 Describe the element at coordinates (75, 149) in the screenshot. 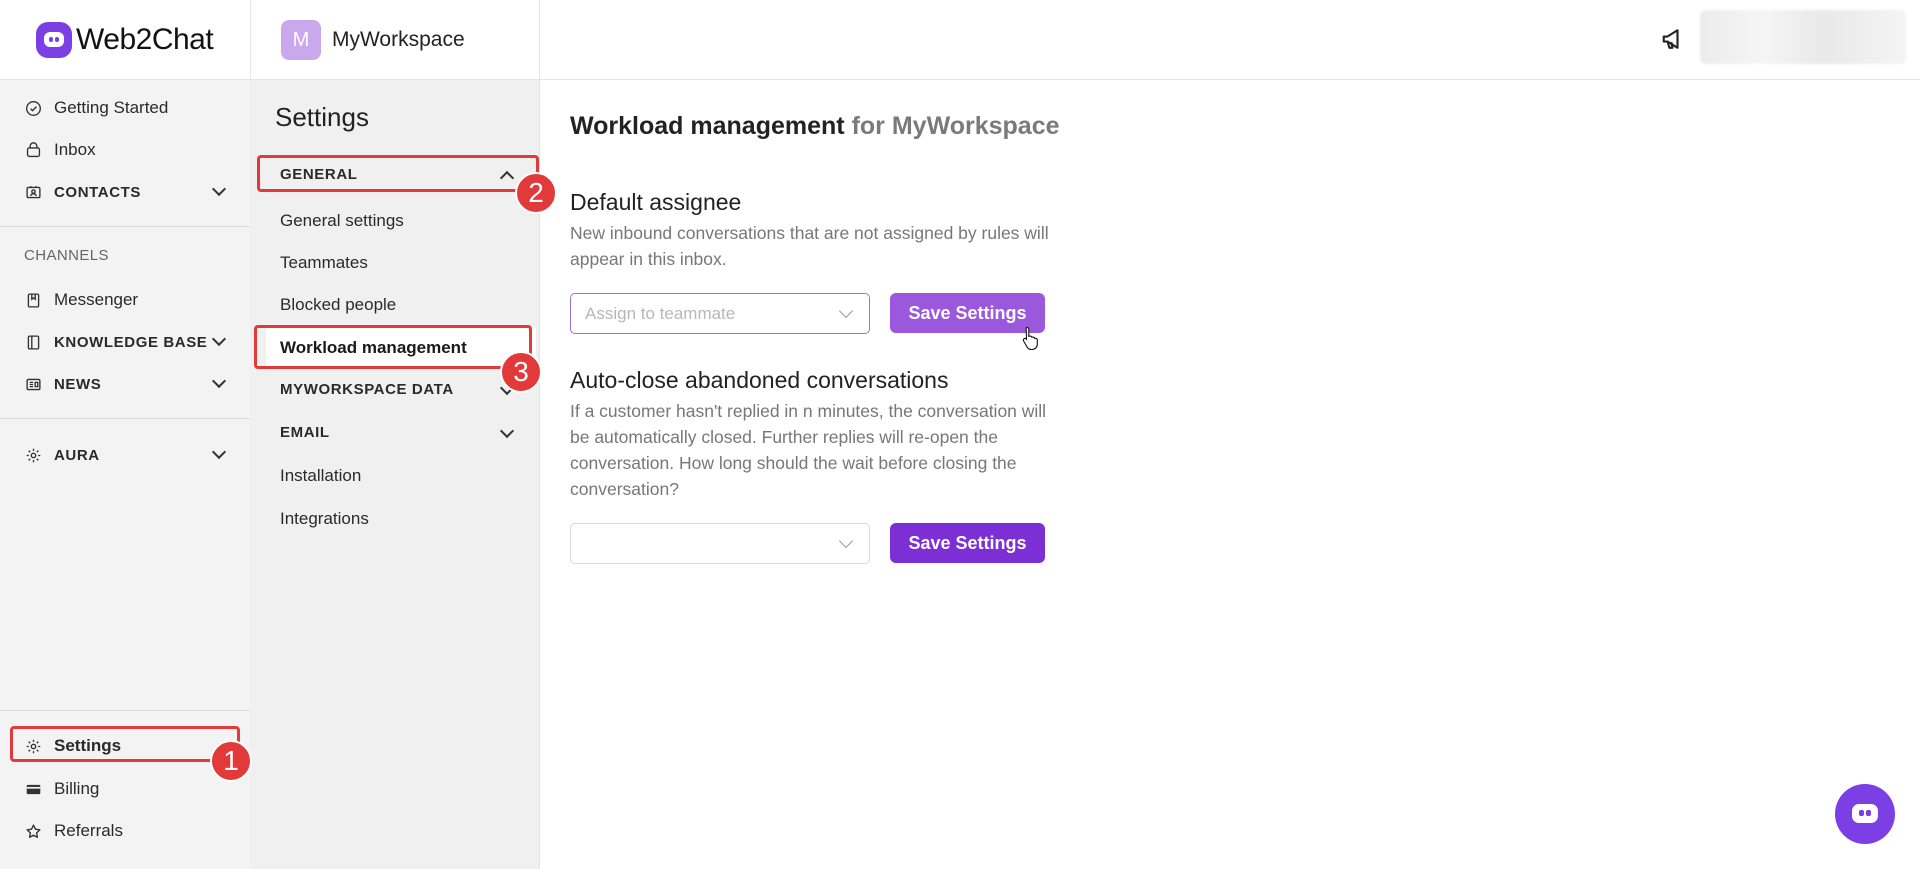

I see `sidebar-item-label: Inbox` at that location.